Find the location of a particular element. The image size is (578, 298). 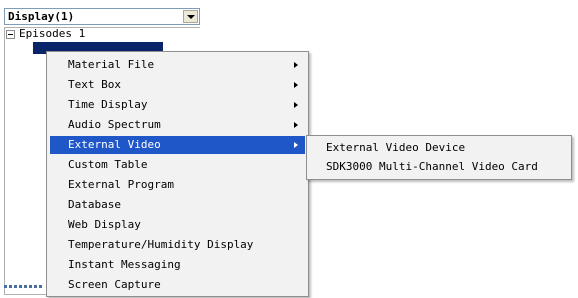

menu-item-label: Material File is located at coordinates (111, 64).